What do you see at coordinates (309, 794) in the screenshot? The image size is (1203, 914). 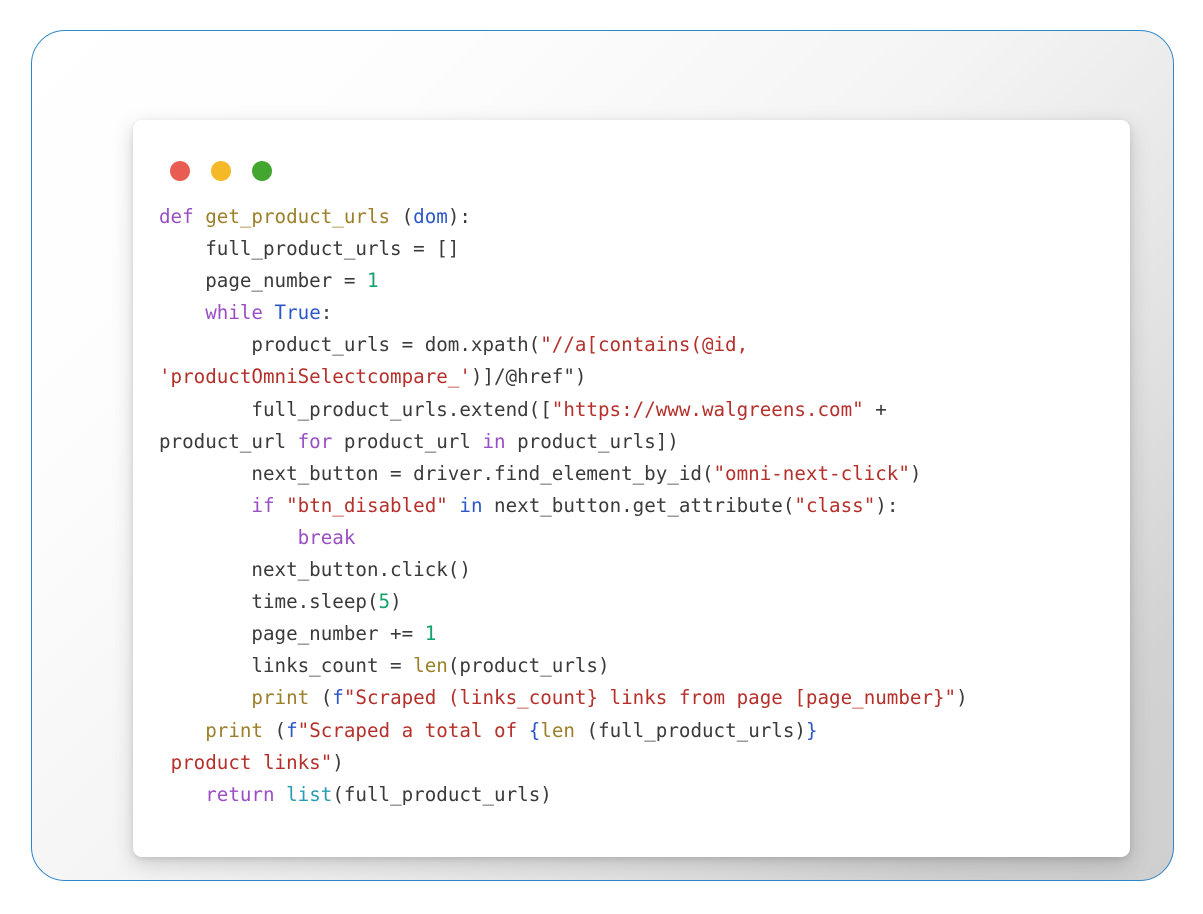 I see `code-token: list` at bounding box center [309, 794].